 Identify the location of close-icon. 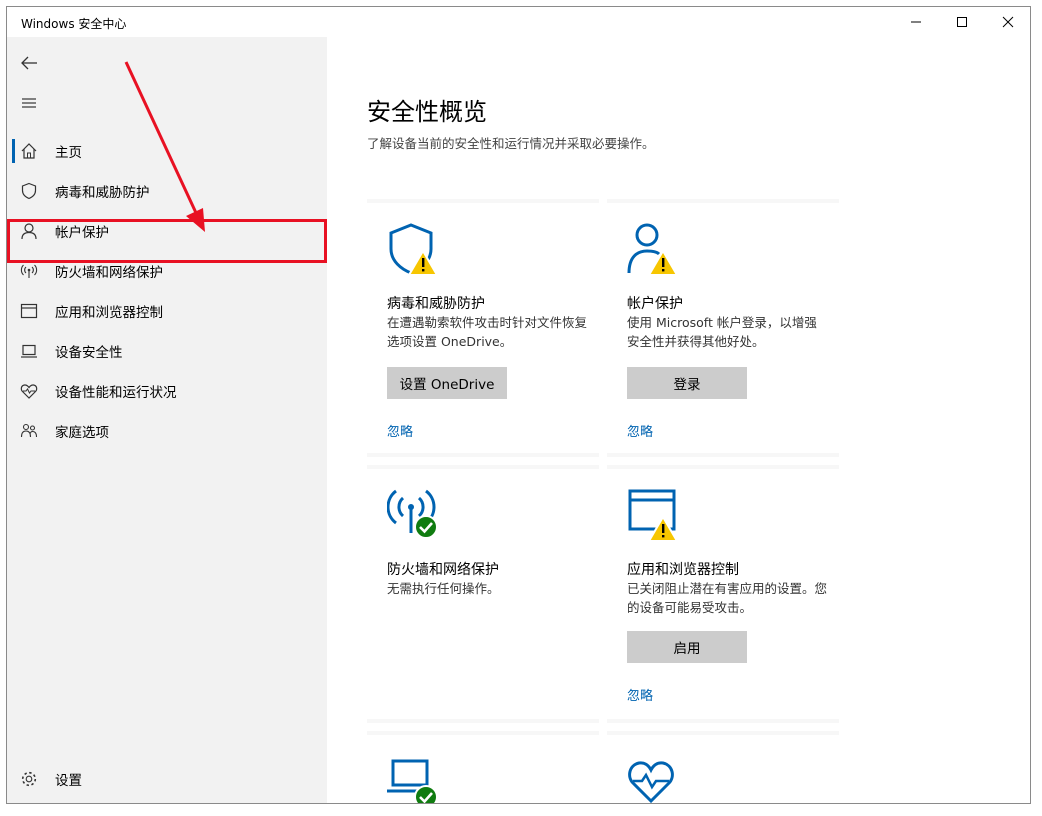
(1008, 22).